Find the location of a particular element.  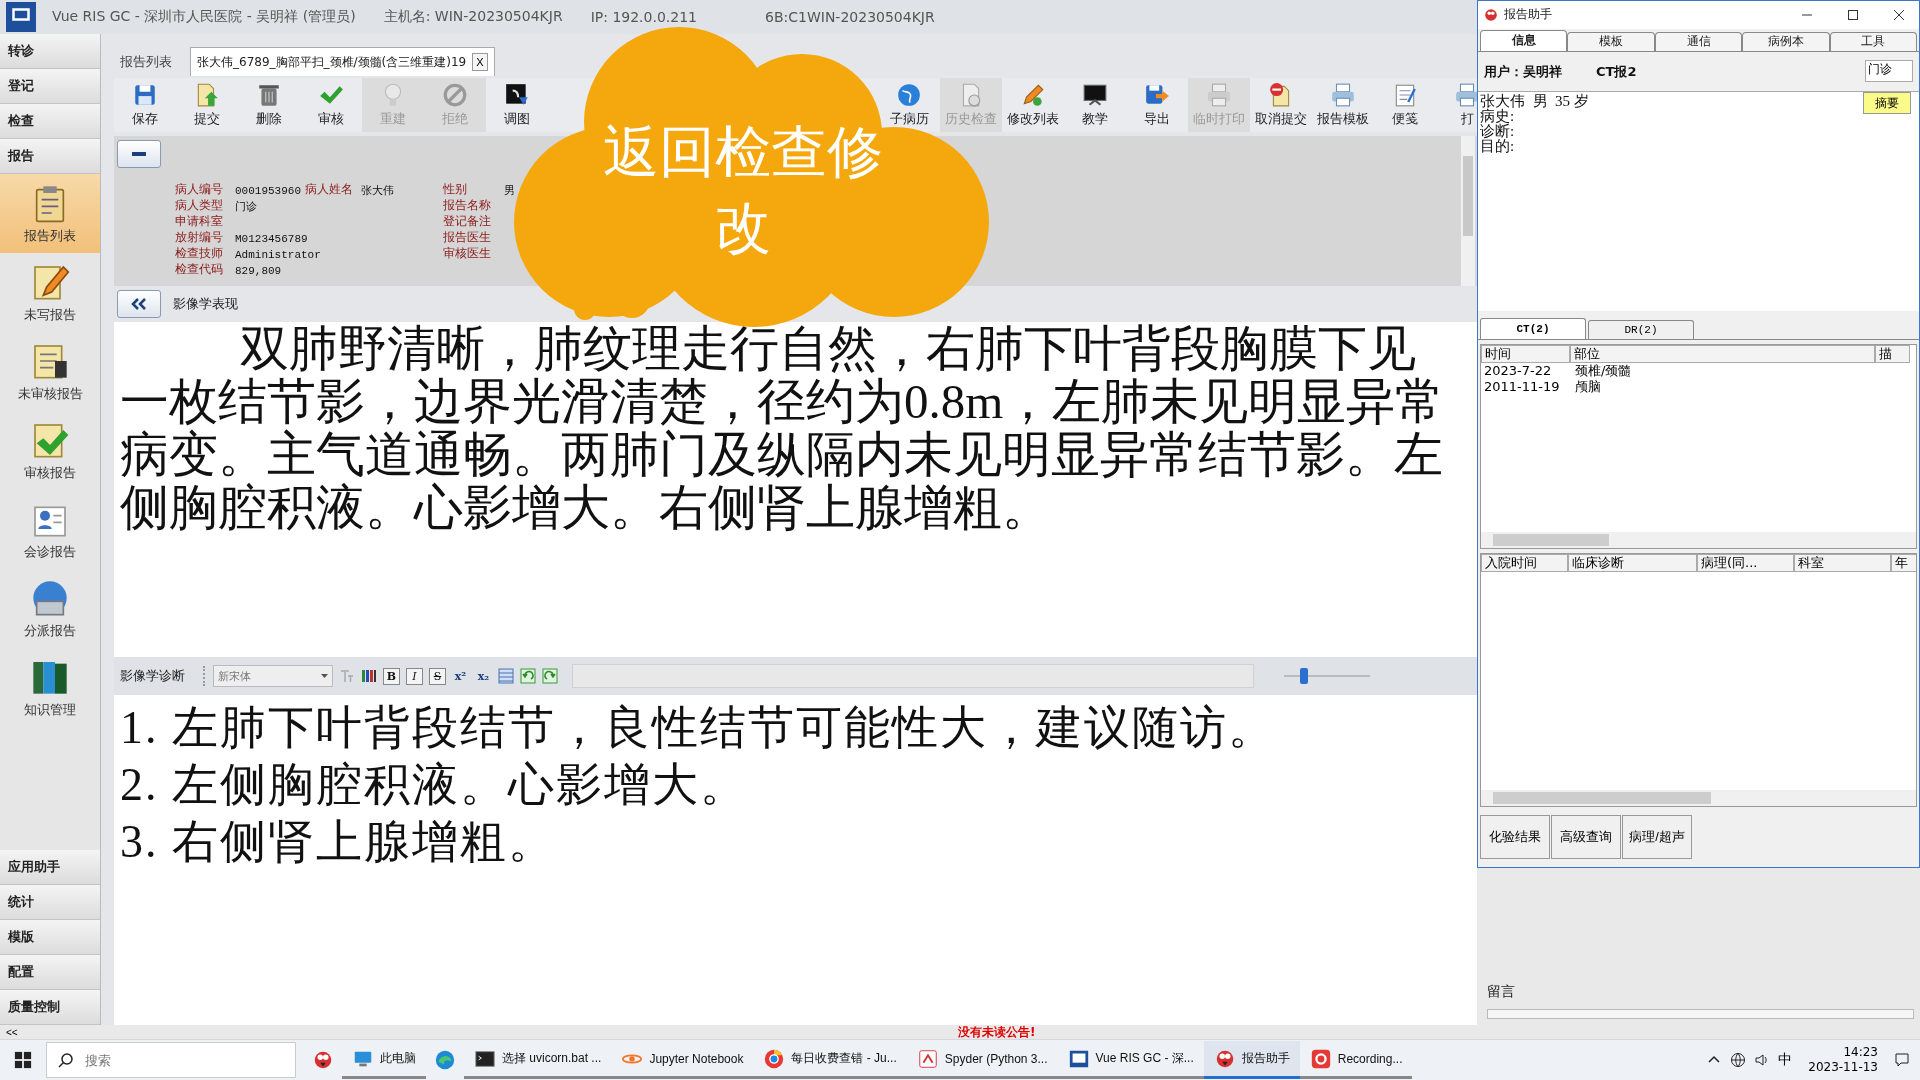

field-label: 审核医生 is located at coordinates (467, 253).